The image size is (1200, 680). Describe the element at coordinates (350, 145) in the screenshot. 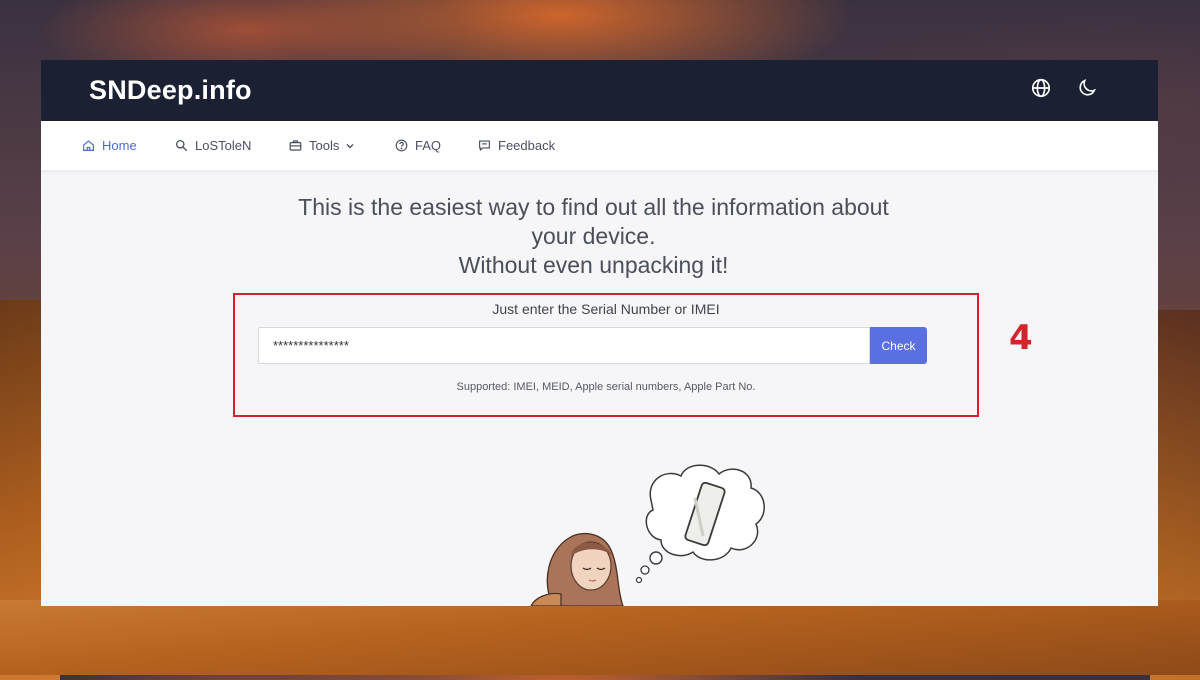

I see `chevron-down-icon` at that location.